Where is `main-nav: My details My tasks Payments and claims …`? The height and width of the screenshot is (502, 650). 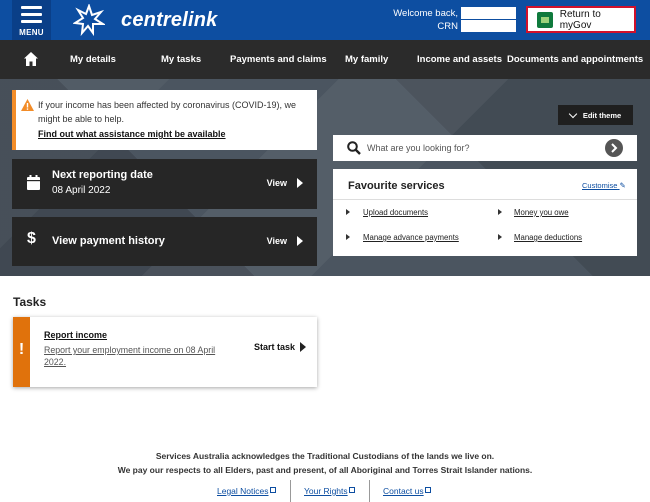 main-nav: My details My tasks Payments and claims … is located at coordinates (325, 59).